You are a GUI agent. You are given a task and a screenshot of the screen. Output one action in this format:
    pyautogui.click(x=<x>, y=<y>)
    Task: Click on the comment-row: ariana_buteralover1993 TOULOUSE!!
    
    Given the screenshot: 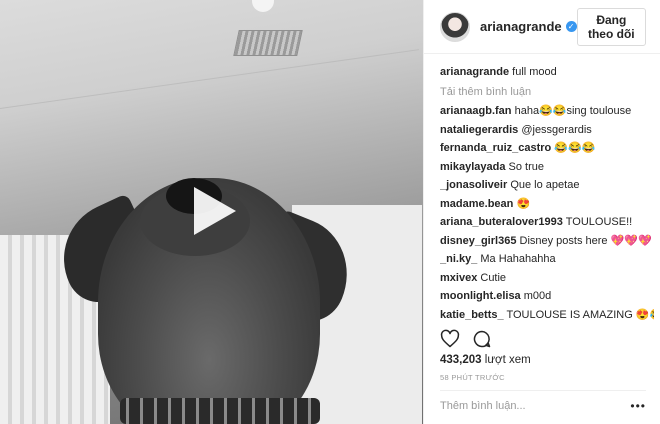 What is the action you would take?
    pyautogui.click(x=547, y=222)
    